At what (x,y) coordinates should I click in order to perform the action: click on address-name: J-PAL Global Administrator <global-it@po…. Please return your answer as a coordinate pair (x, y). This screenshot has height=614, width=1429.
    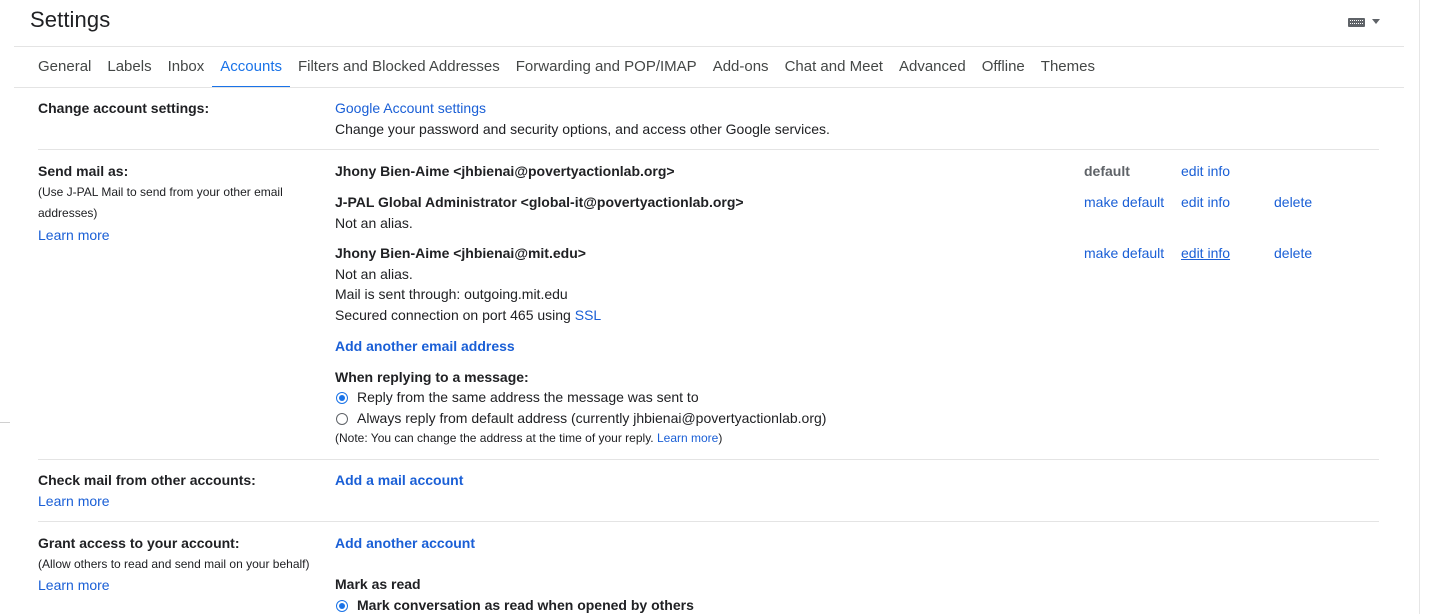
    Looking at the image, I should click on (539, 202).